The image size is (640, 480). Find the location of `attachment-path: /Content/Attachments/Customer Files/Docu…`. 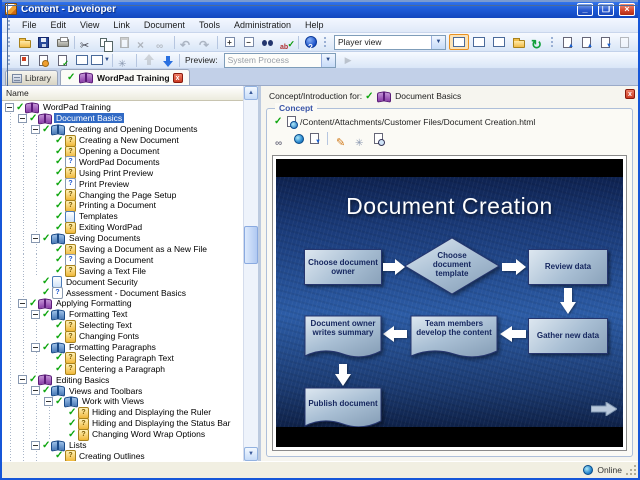

attachment-path: /Content/Attachments/Customer Files/Docu… is located at coordinates (417, 122).